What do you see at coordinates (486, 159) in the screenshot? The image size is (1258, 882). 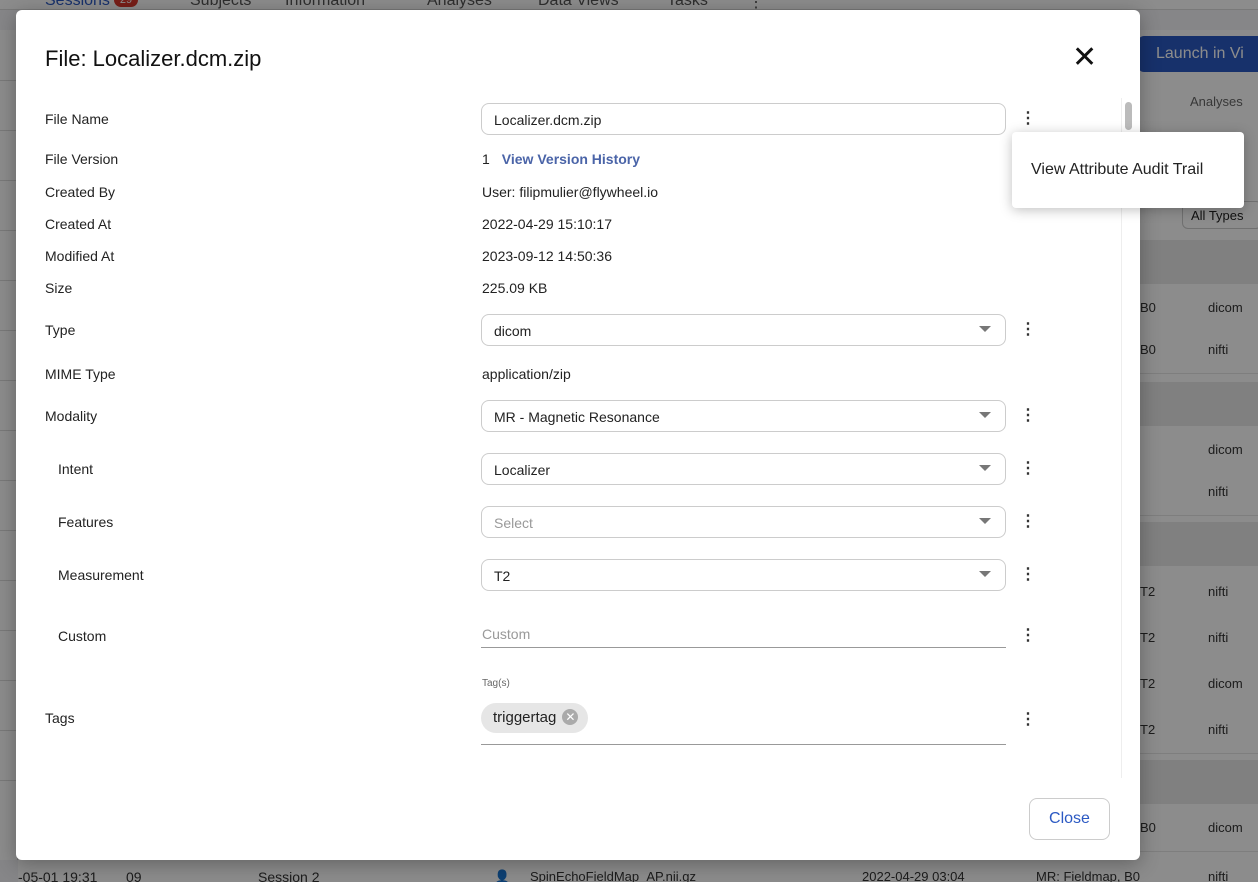 I see `file-version-number: 1` at bounding box center [486, 159].